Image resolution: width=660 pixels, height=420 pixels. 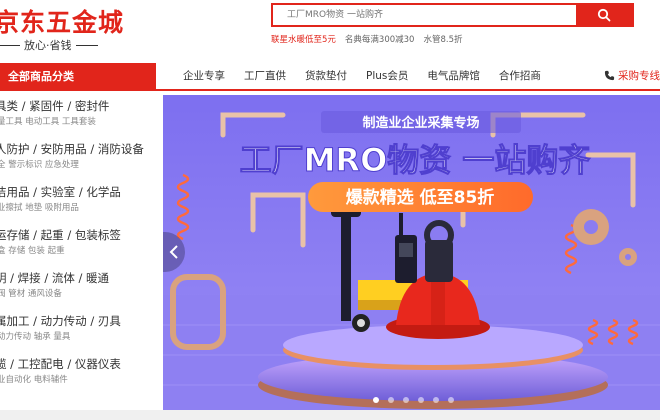 I want to click on search-box, so click(x=452, y=15).